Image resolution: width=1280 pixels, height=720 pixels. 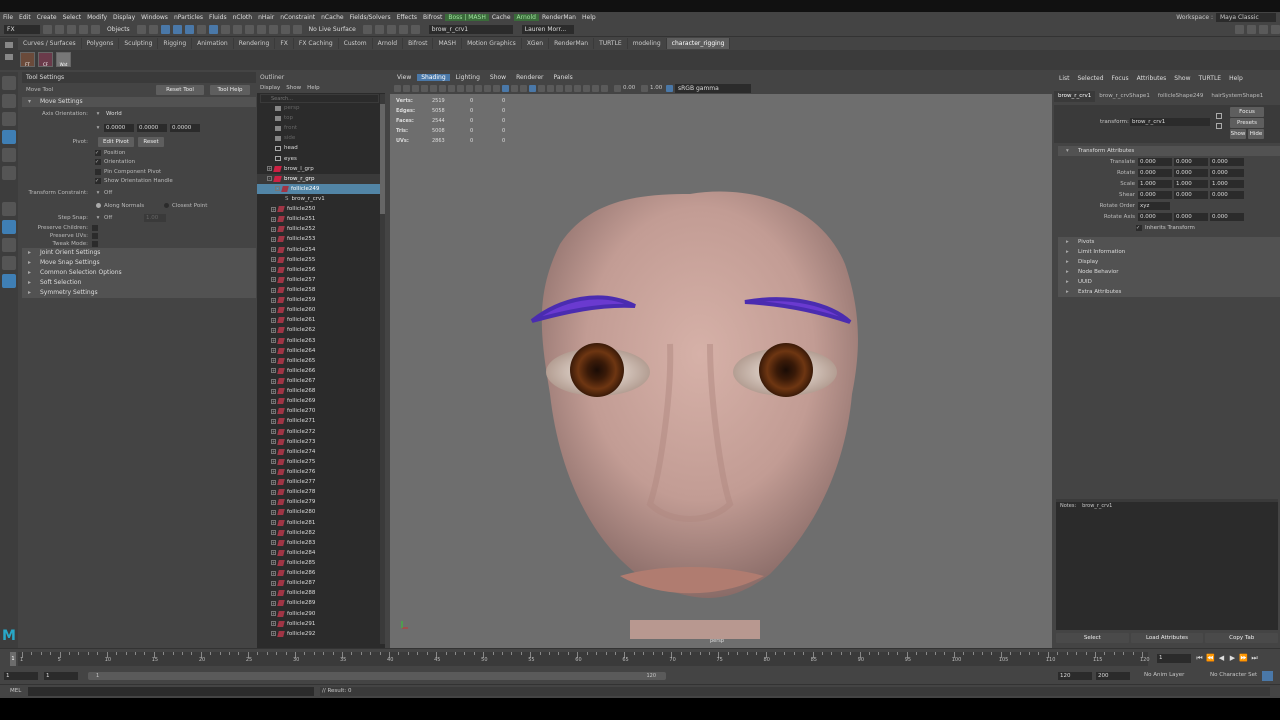 What do you see at coordinates (460, 88) in the screenshot?
I see `gate-mask-icon` at bounding box center [460, 88].